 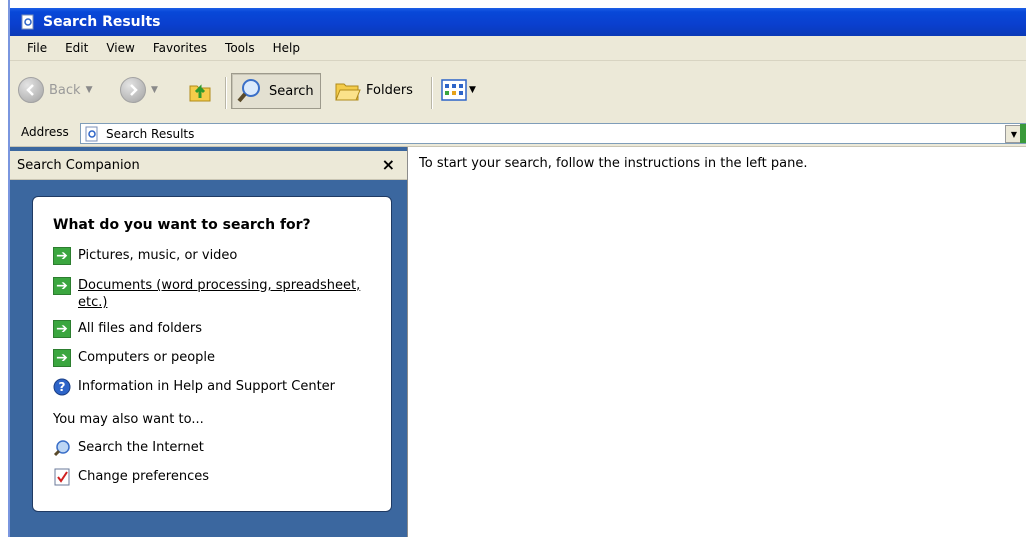 I want to click on option-pictures-music-video: ➔ Pictures, music, or video, so click(x=145, y=256).